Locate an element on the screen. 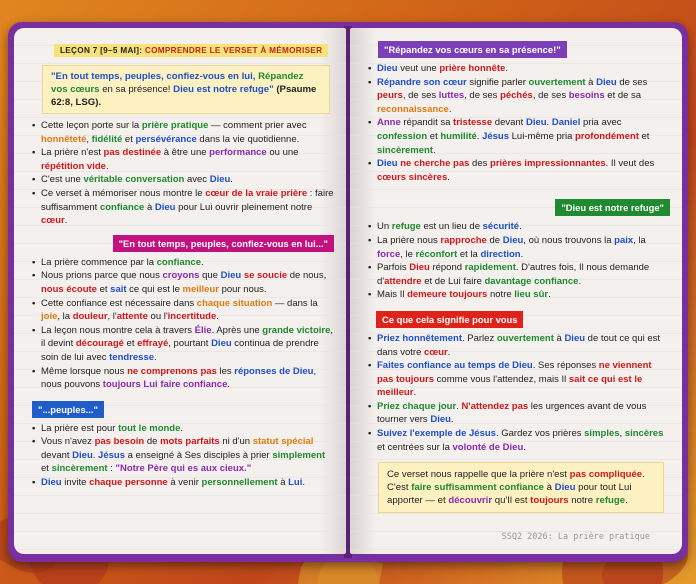  text-span: et de sa is located at coordinates (623, 96).